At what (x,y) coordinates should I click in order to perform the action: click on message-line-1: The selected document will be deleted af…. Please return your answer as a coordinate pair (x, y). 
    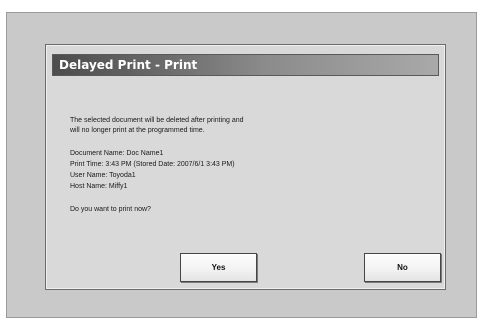
    Looking at the image, I should click on (157, 120).